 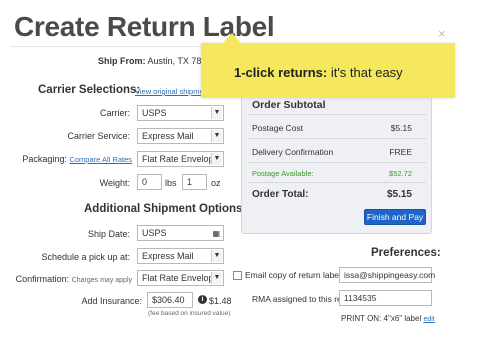 What do you see at coordinates (400, 173) in the screenshot?
I see `postage-available-value: $52.72` at bounding box center [400, 173].